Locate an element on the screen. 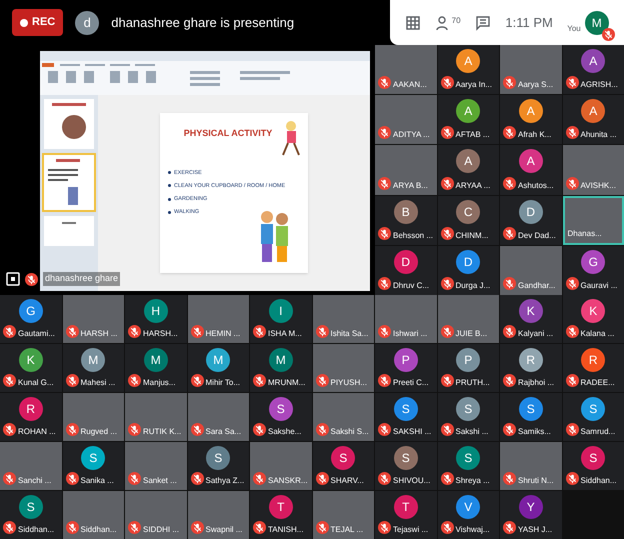  participant-avatar: I is located at coordinates (280, 311).